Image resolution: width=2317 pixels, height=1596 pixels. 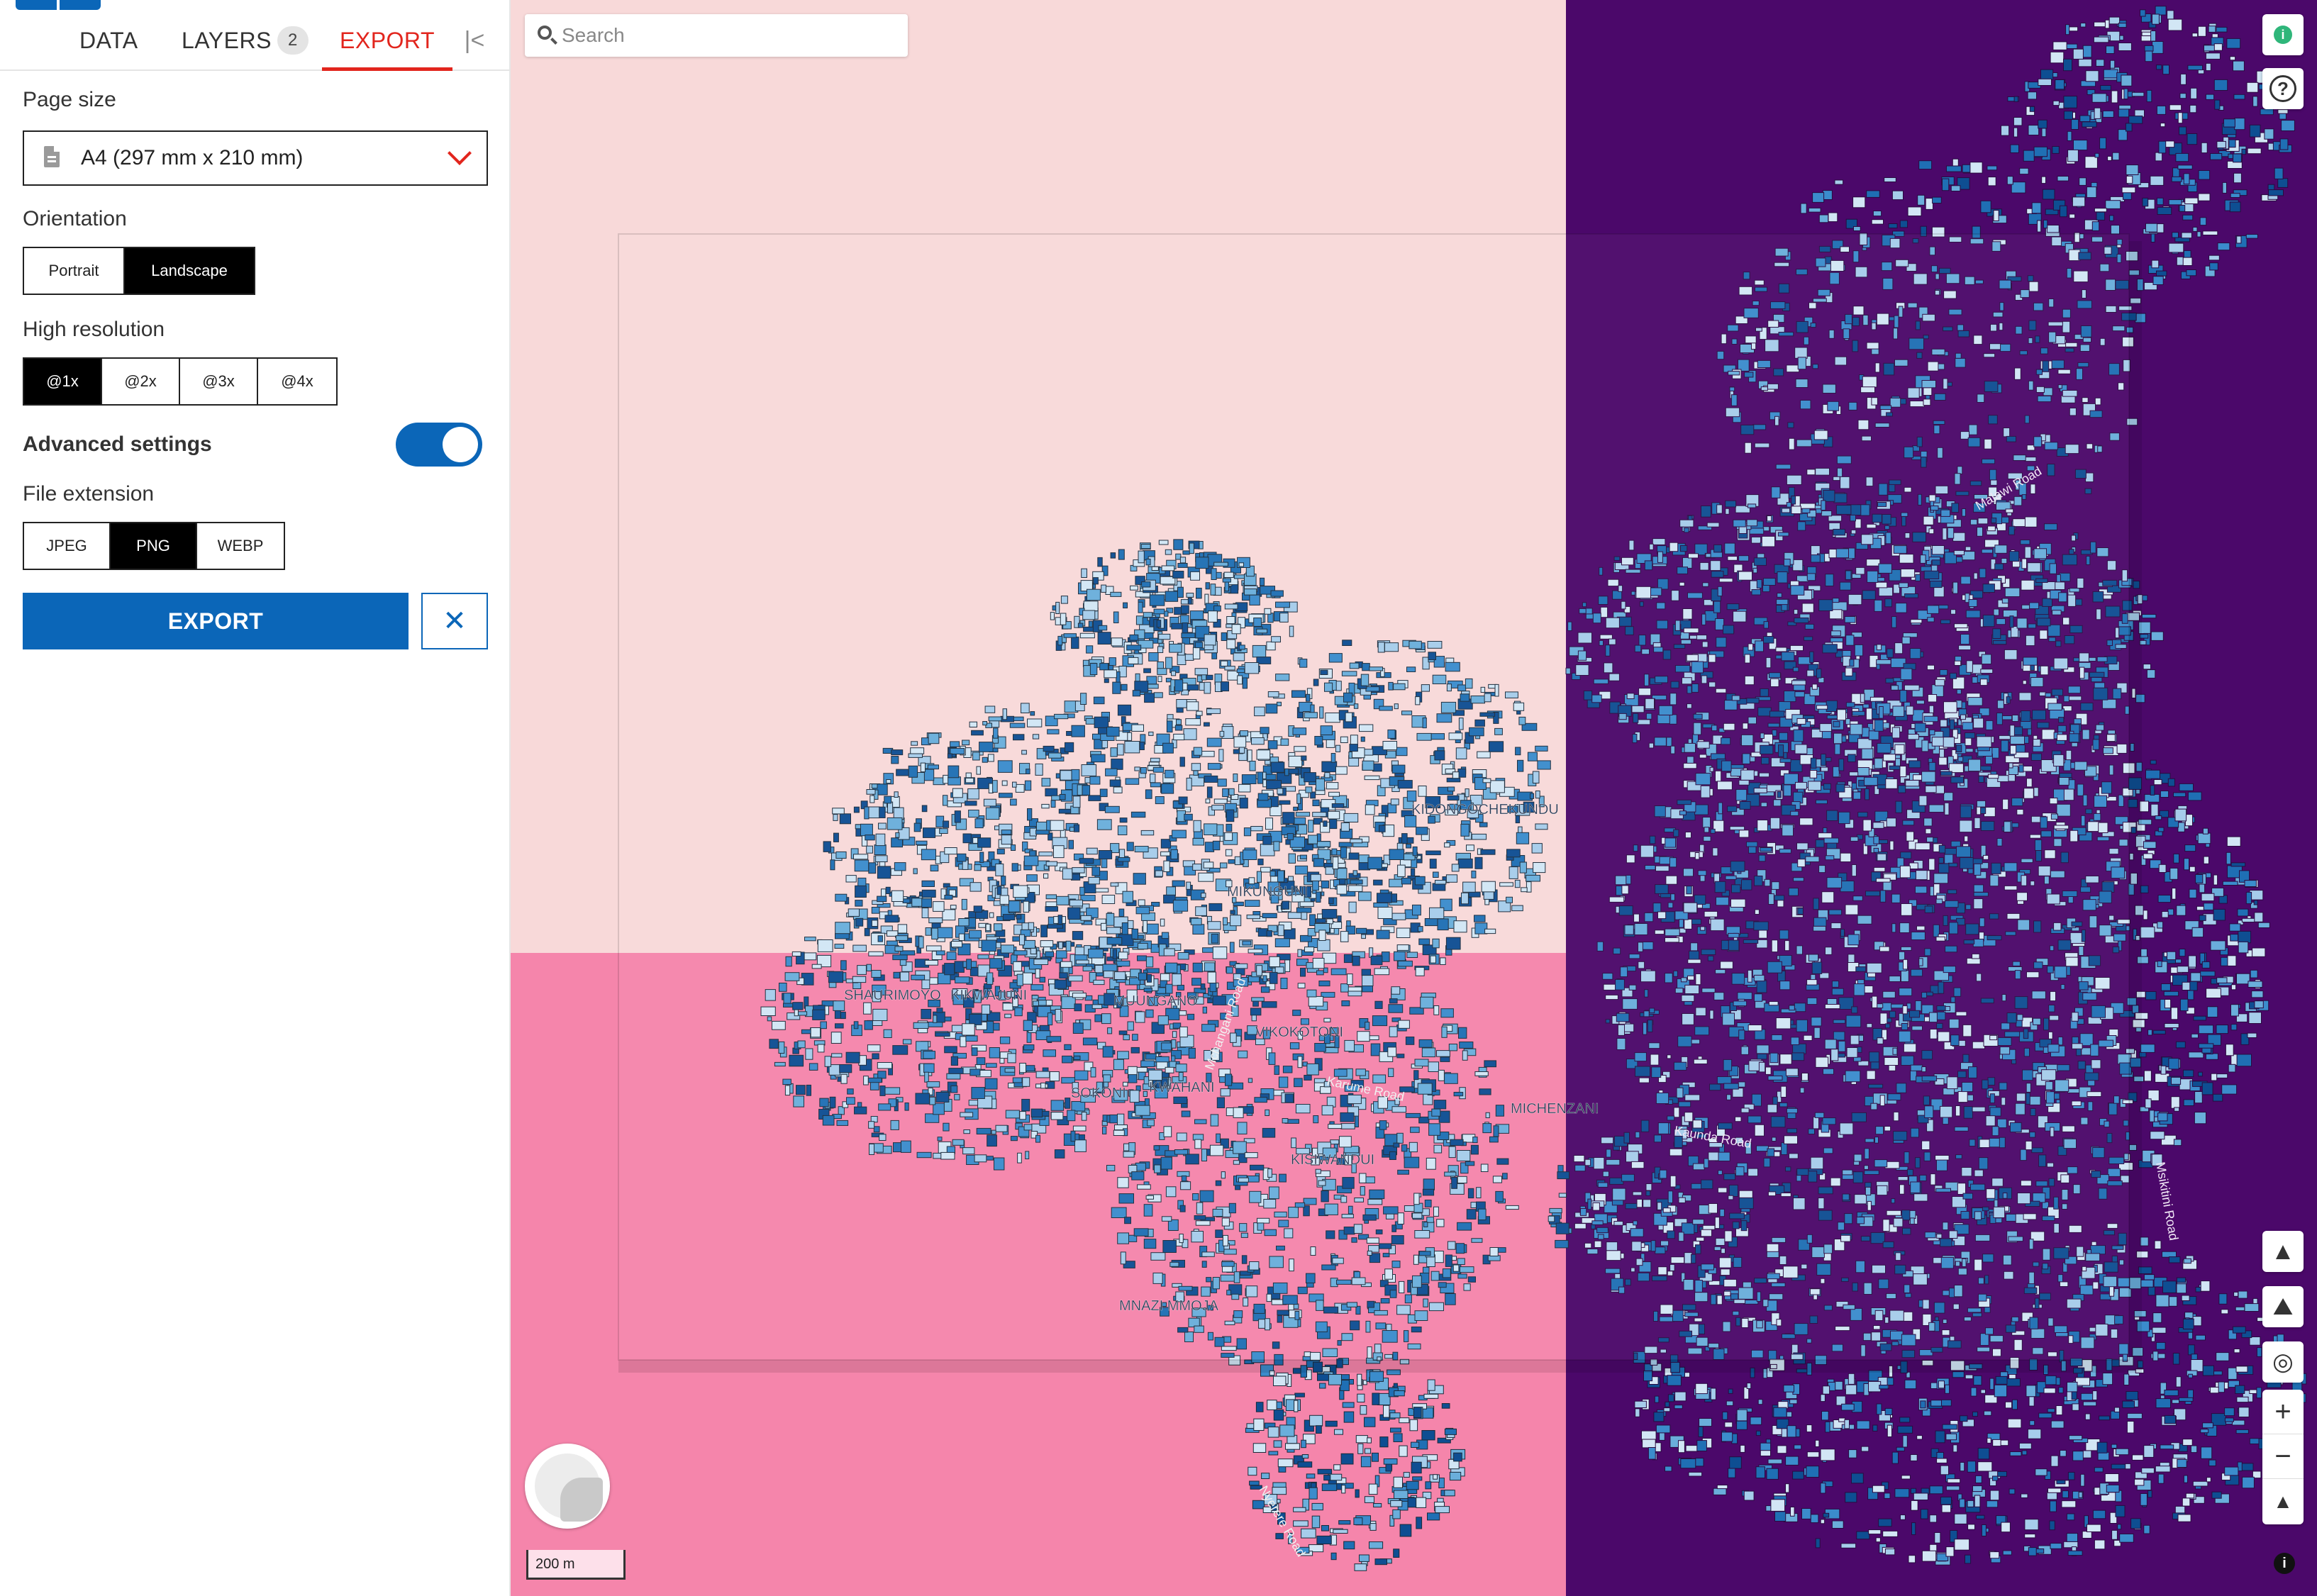 I want to click on advanced-settings-toggle, so click(x=439, y=445).